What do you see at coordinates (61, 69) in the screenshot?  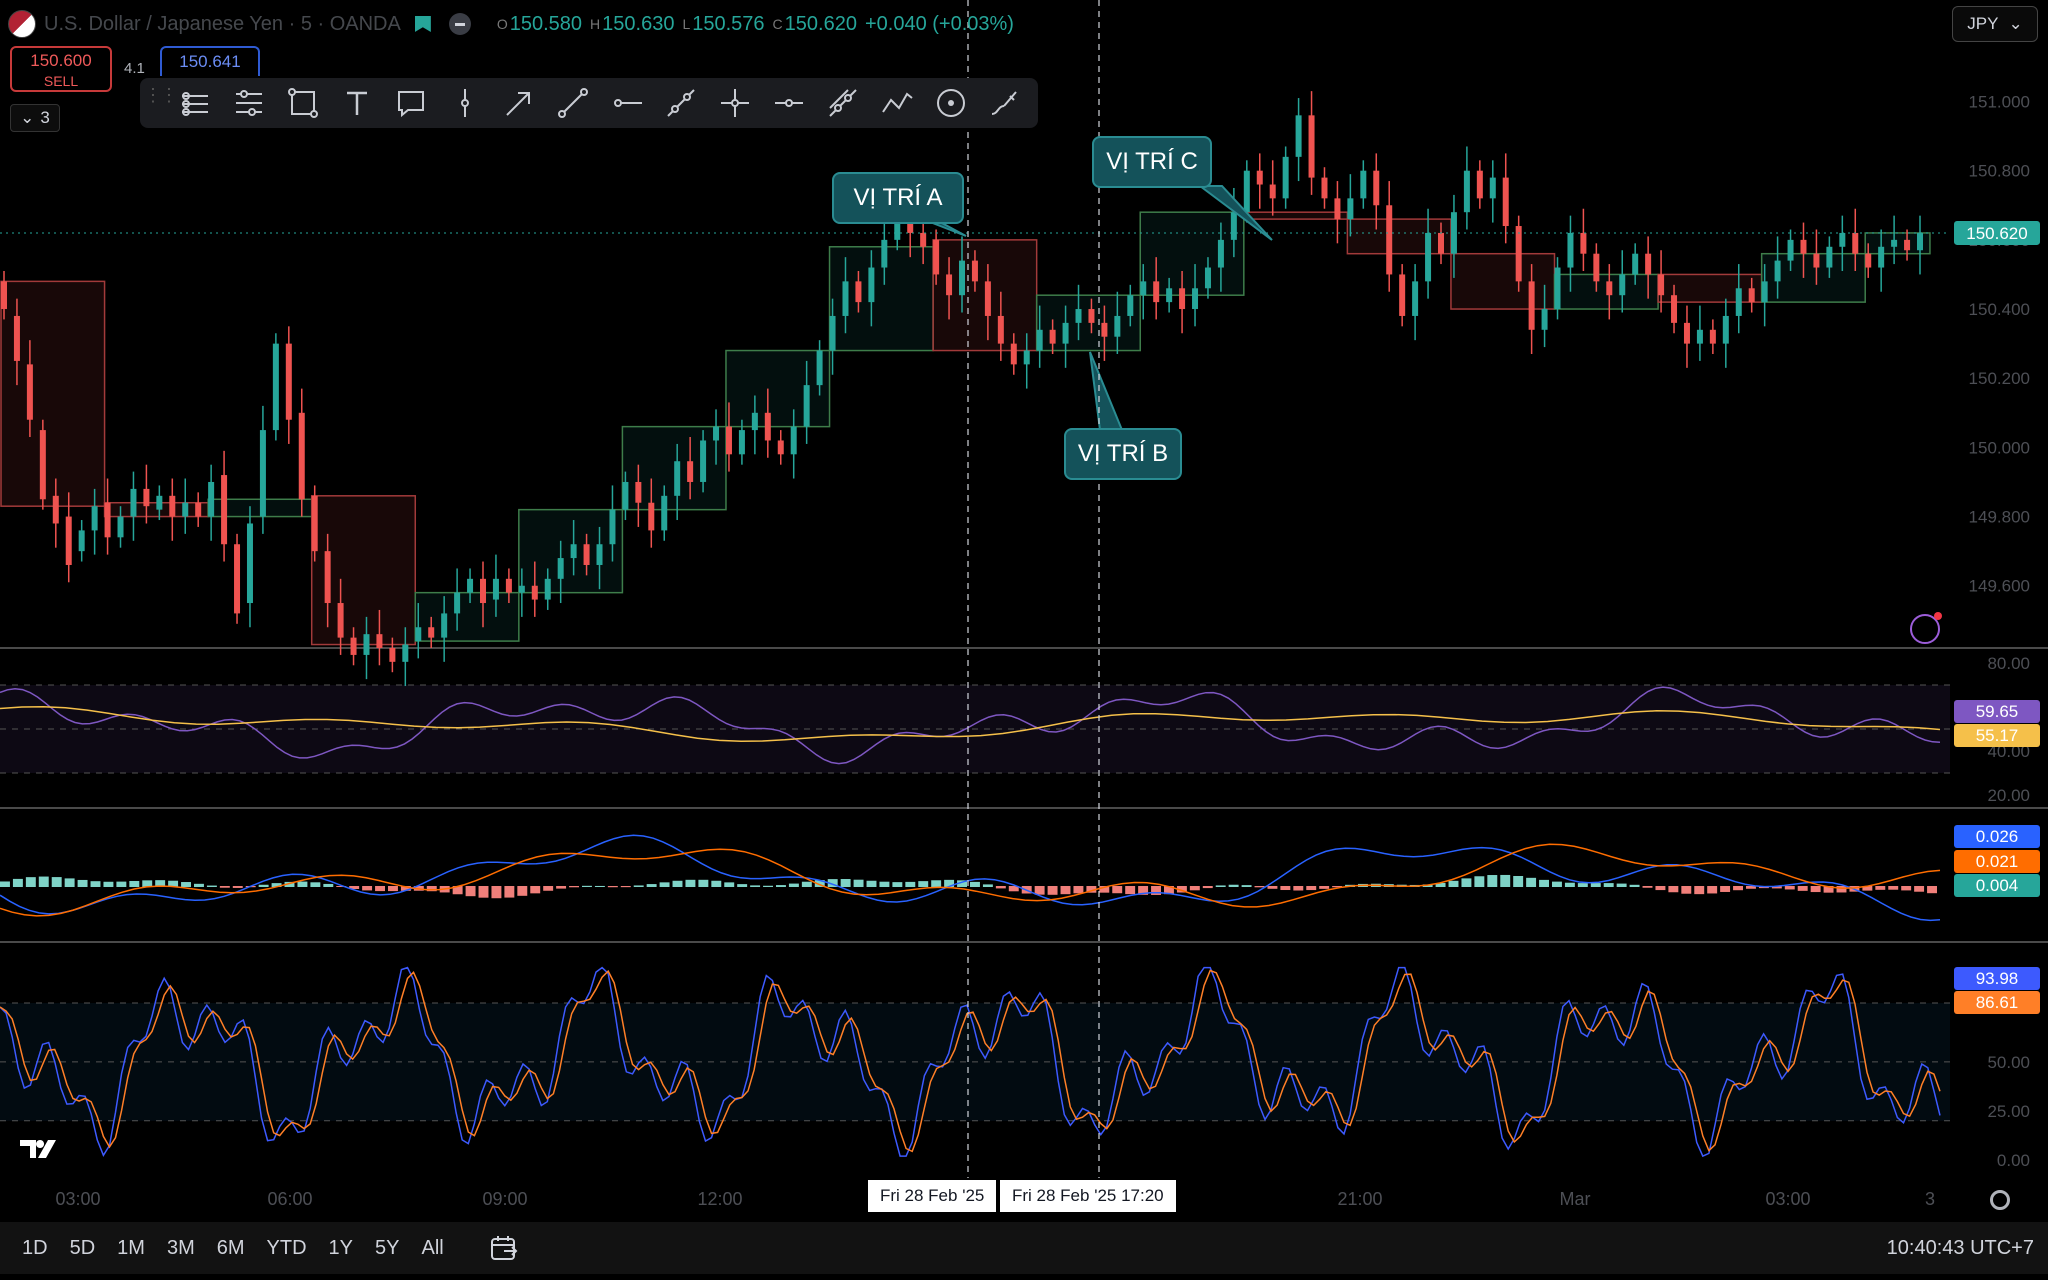 I see `sell-button: 150.600 SELL` at bounding box center [61, 69].